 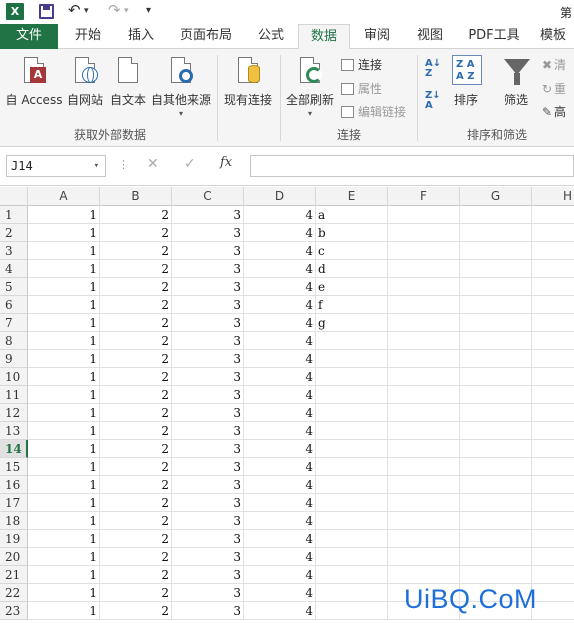 What do you see at coordinates (280, 449) in the screenshot?
I see `cell-d14: 4` at bounding box center [280, 449].